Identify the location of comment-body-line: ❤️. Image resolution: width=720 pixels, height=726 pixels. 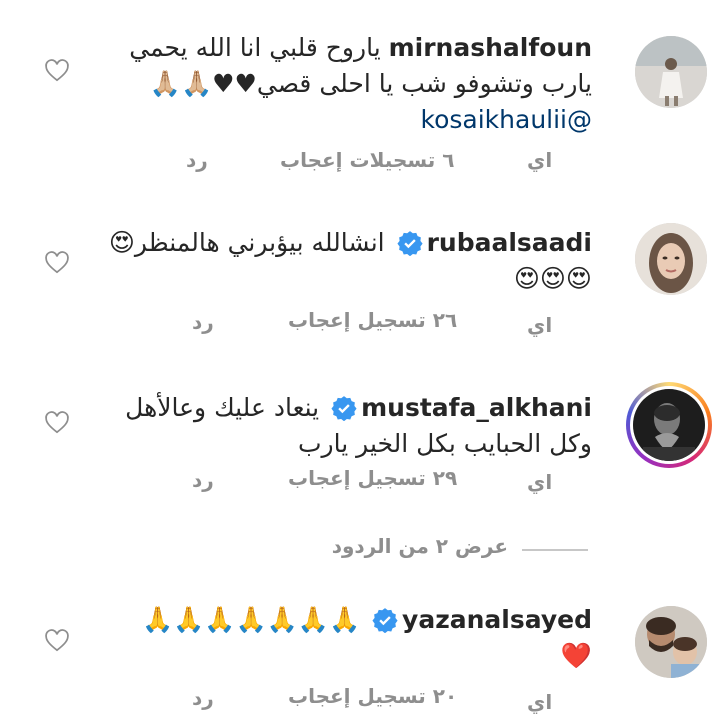
(576, 655).